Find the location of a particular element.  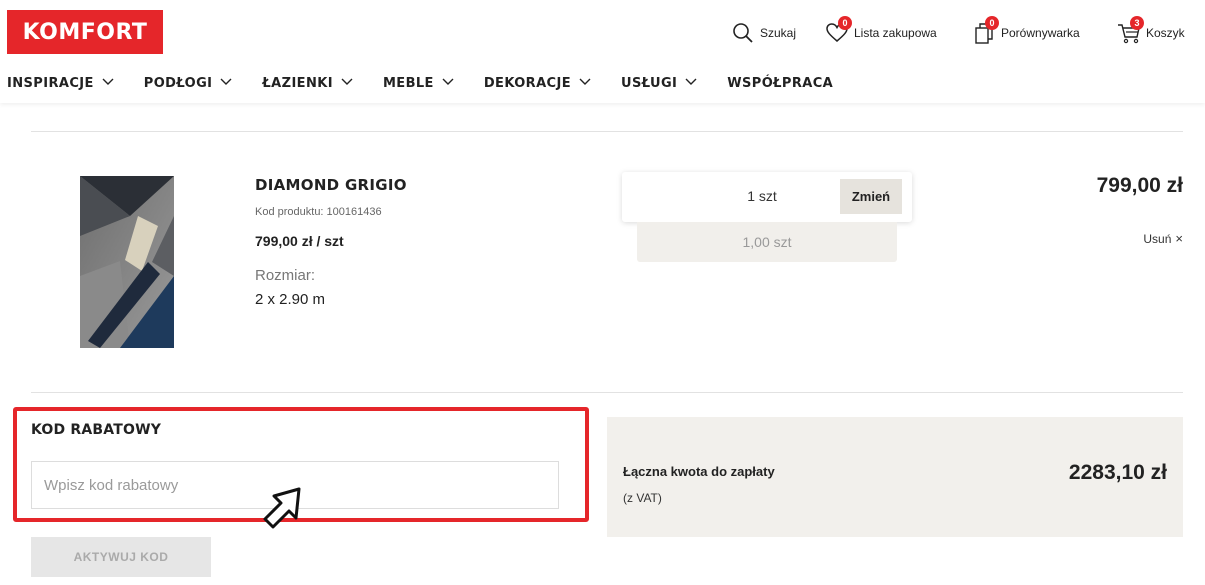

product-unit-price: 799,00 zł / szt is located at coordinates (299, 241).